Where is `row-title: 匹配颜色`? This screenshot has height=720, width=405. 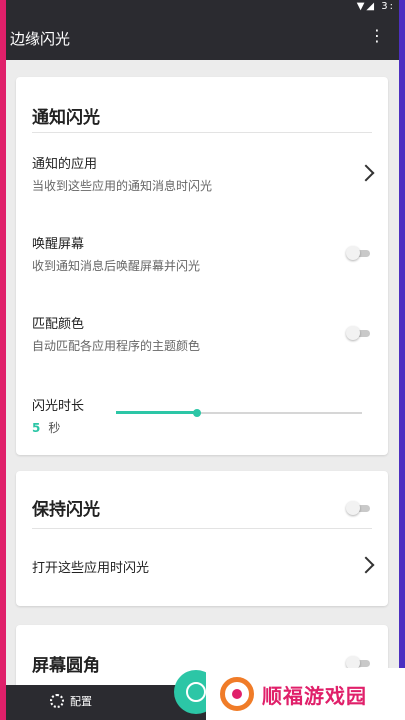
row-title: 匹配颜色 is located at coordinates (58, 324).